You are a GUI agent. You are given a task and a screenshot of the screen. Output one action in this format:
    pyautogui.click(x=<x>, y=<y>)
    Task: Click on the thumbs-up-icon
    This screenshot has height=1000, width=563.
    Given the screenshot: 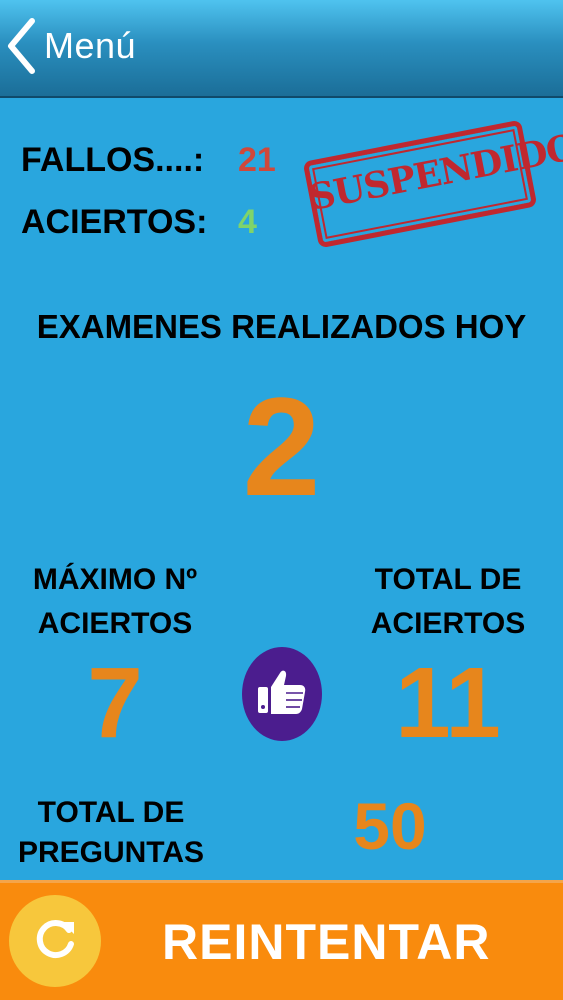 What is the action you would take?
    pyautogui.click(x=282, y=694)
    